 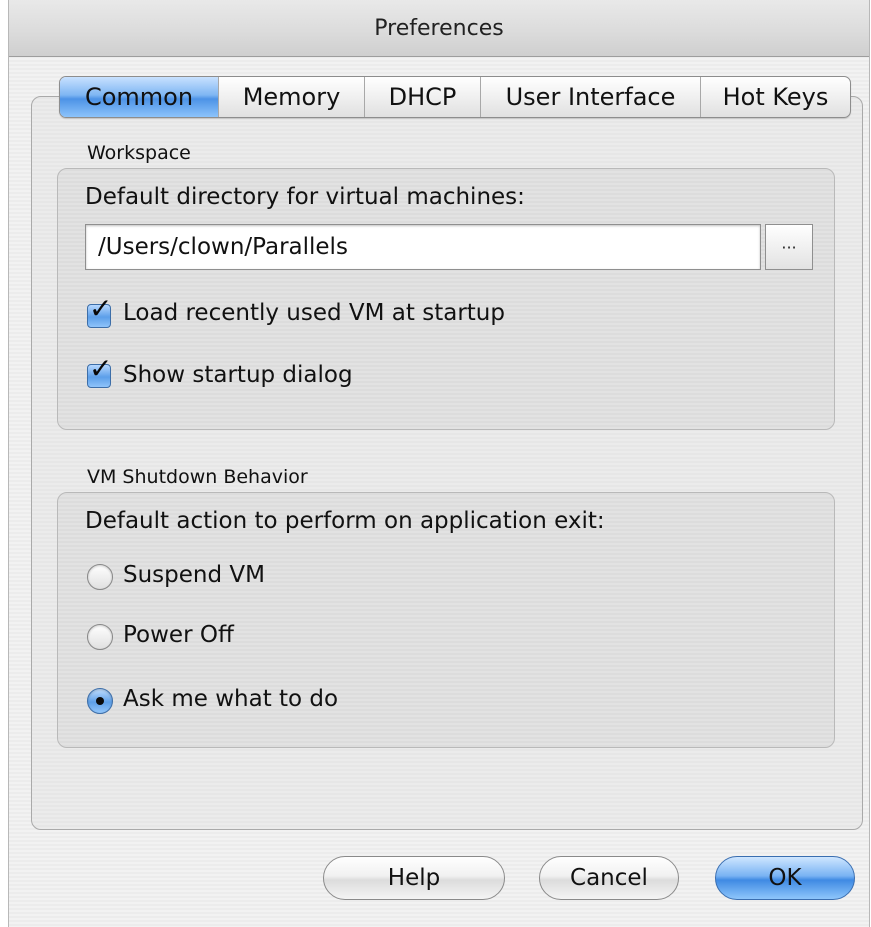 What do you see at coordinates (139, 153) in the screenshot?
I see `workspace-group-label: Workspace` at bounding box center [139, 153].